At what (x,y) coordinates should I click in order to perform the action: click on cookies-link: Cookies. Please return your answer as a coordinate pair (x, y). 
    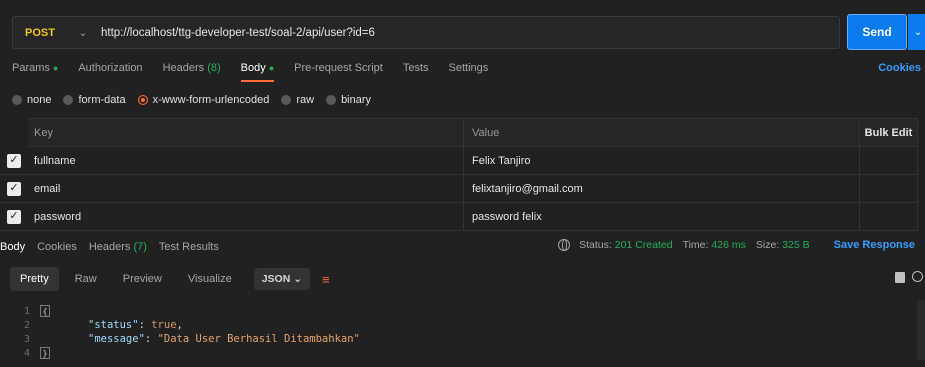
    Looking at the image, I should click on (899, 68).